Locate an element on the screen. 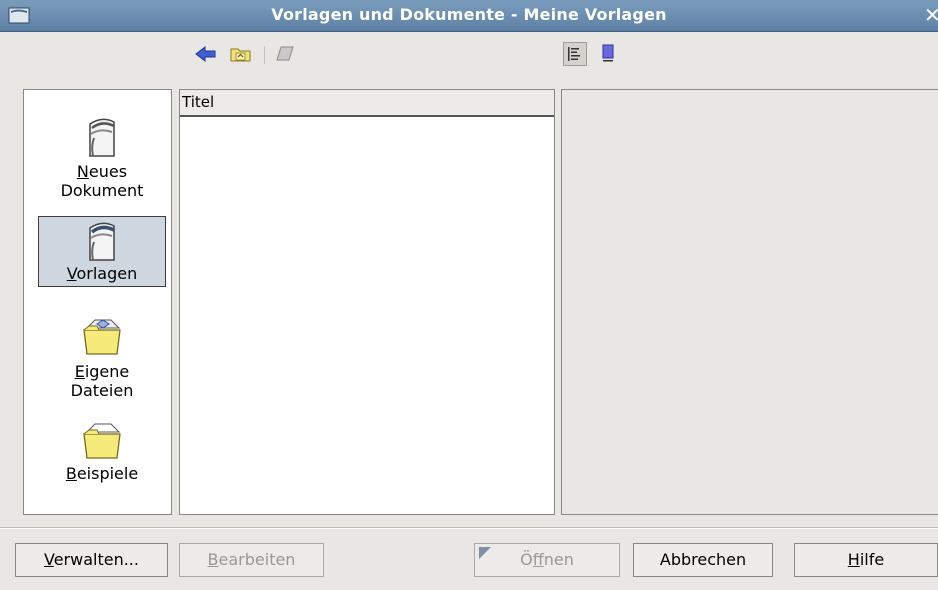 The width and height of the screenshot is (938, 590). open-button: Öffnen is located at coordinates (547, 560).